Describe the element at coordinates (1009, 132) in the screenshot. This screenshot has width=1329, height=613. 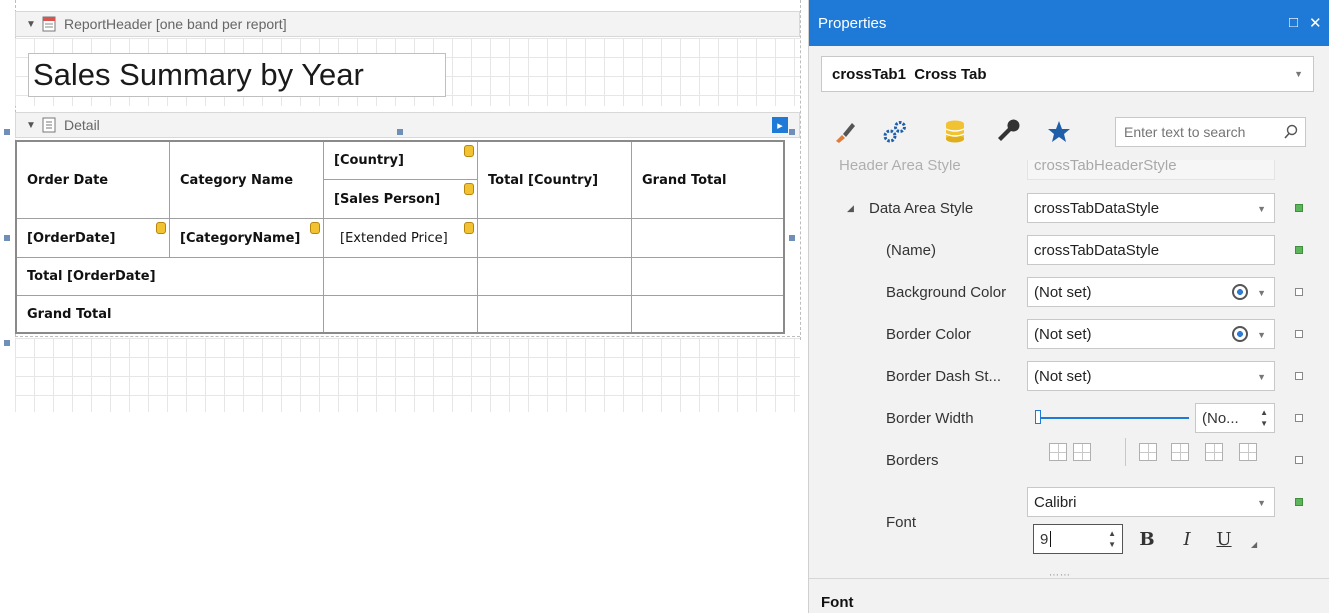
I see `tab-design` at that location.